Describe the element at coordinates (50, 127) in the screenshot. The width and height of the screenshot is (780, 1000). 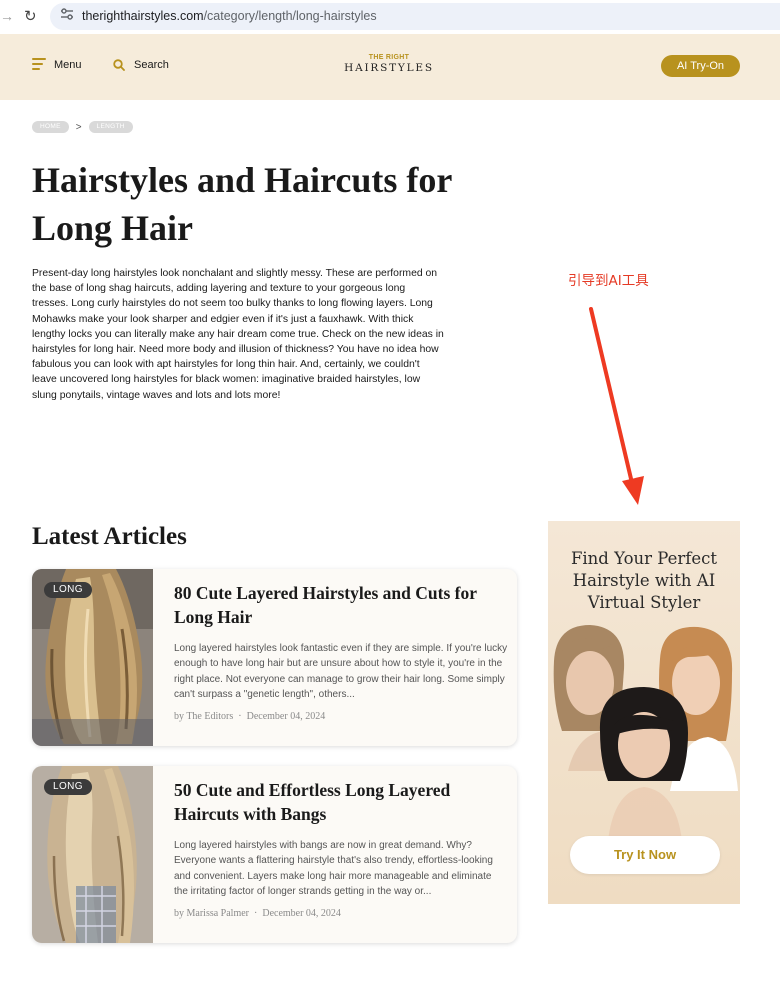
I see `breadcrumb-home: HOME` at that location.